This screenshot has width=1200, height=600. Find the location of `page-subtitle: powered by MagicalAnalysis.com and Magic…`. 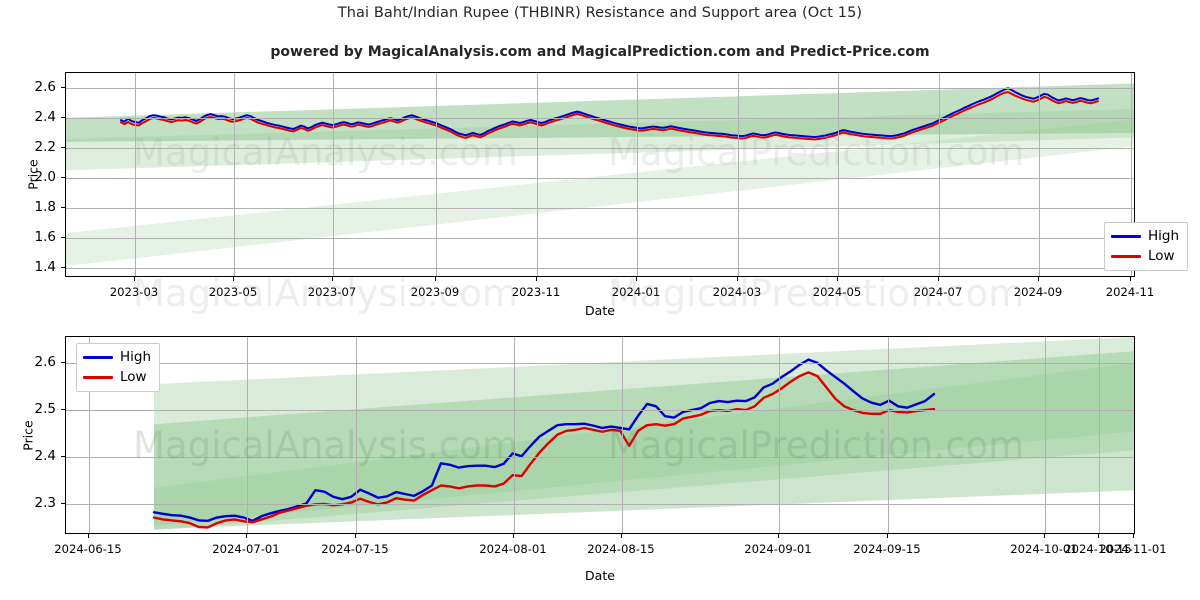

page-subtitle: powered by MagicalAnalysis.com and Magic… is located at coordinates (600, 52).